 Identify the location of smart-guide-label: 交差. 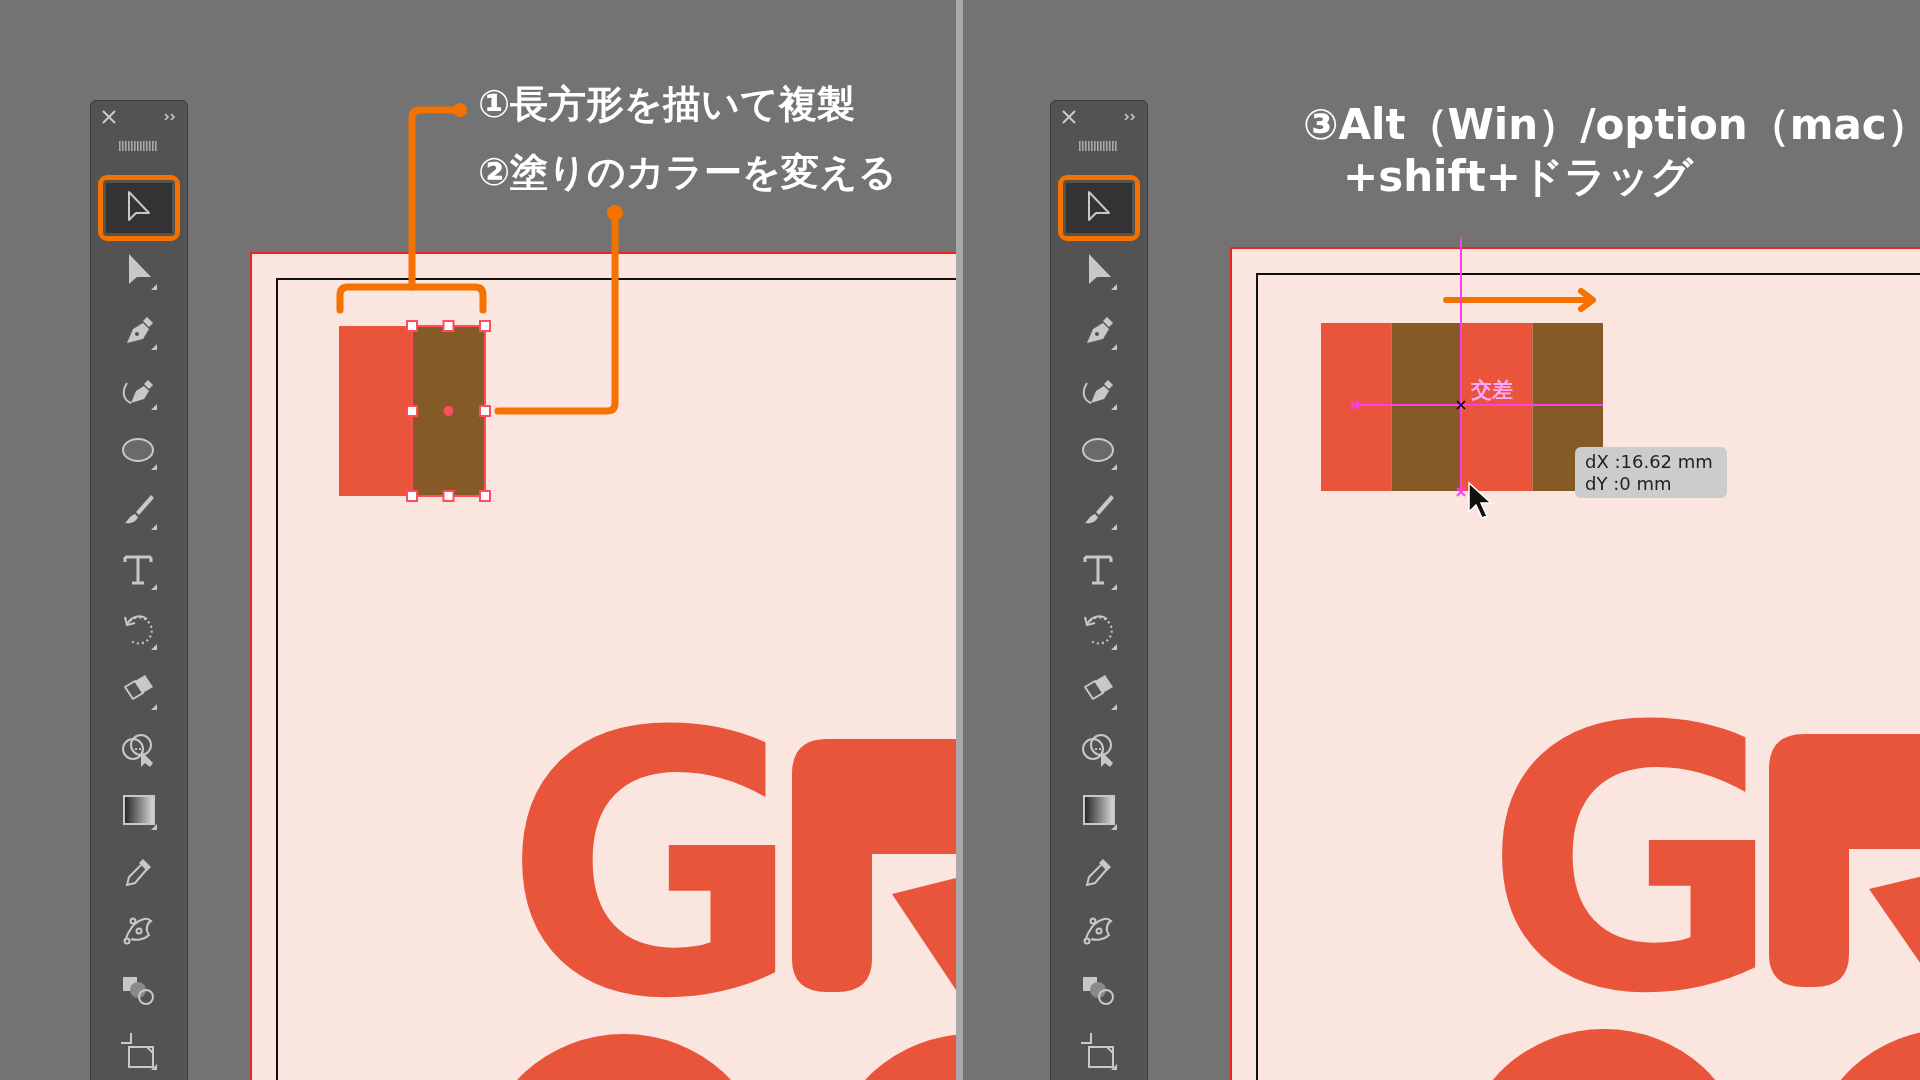
(1492, 391).